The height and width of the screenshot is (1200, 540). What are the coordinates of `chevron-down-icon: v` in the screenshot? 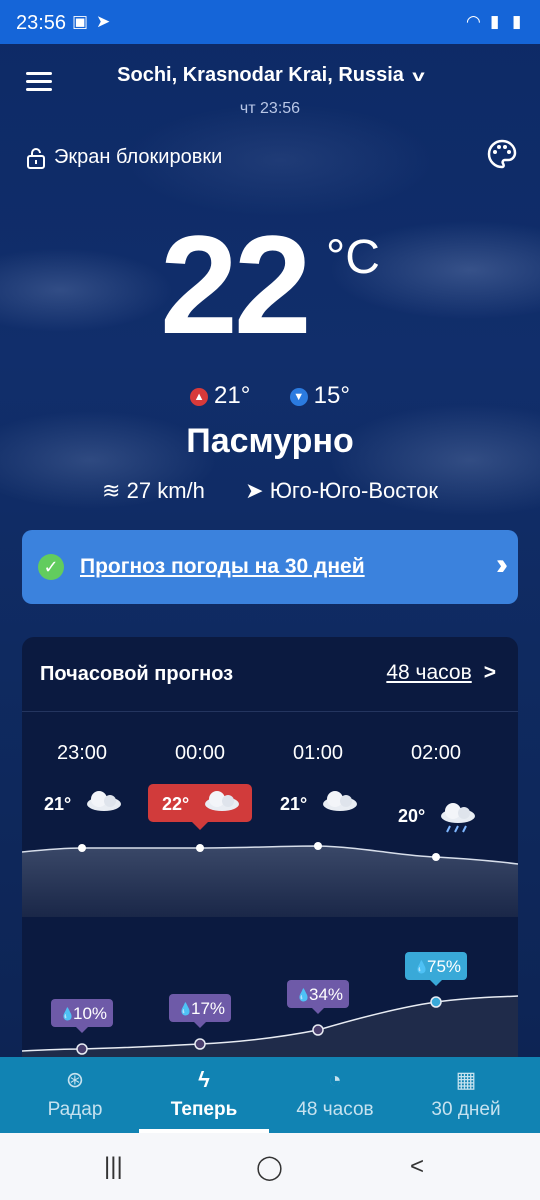 It's located at (418, 76).